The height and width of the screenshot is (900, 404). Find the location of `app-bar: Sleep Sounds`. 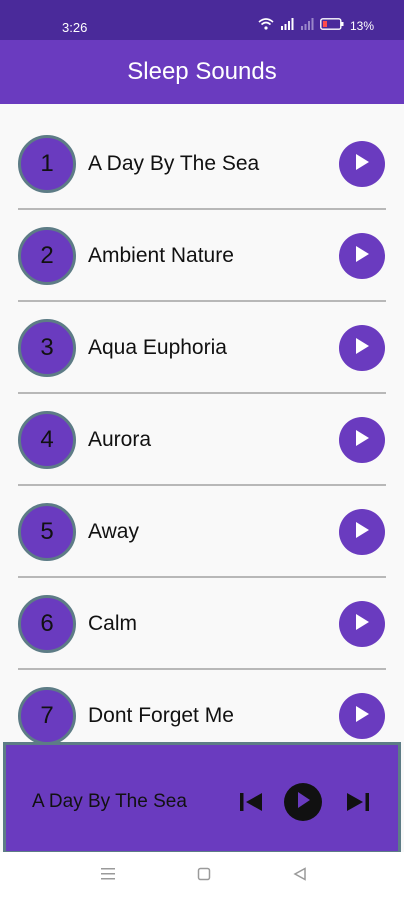

app-bar: Sleep Sounds is located at coordinates (202, 72).